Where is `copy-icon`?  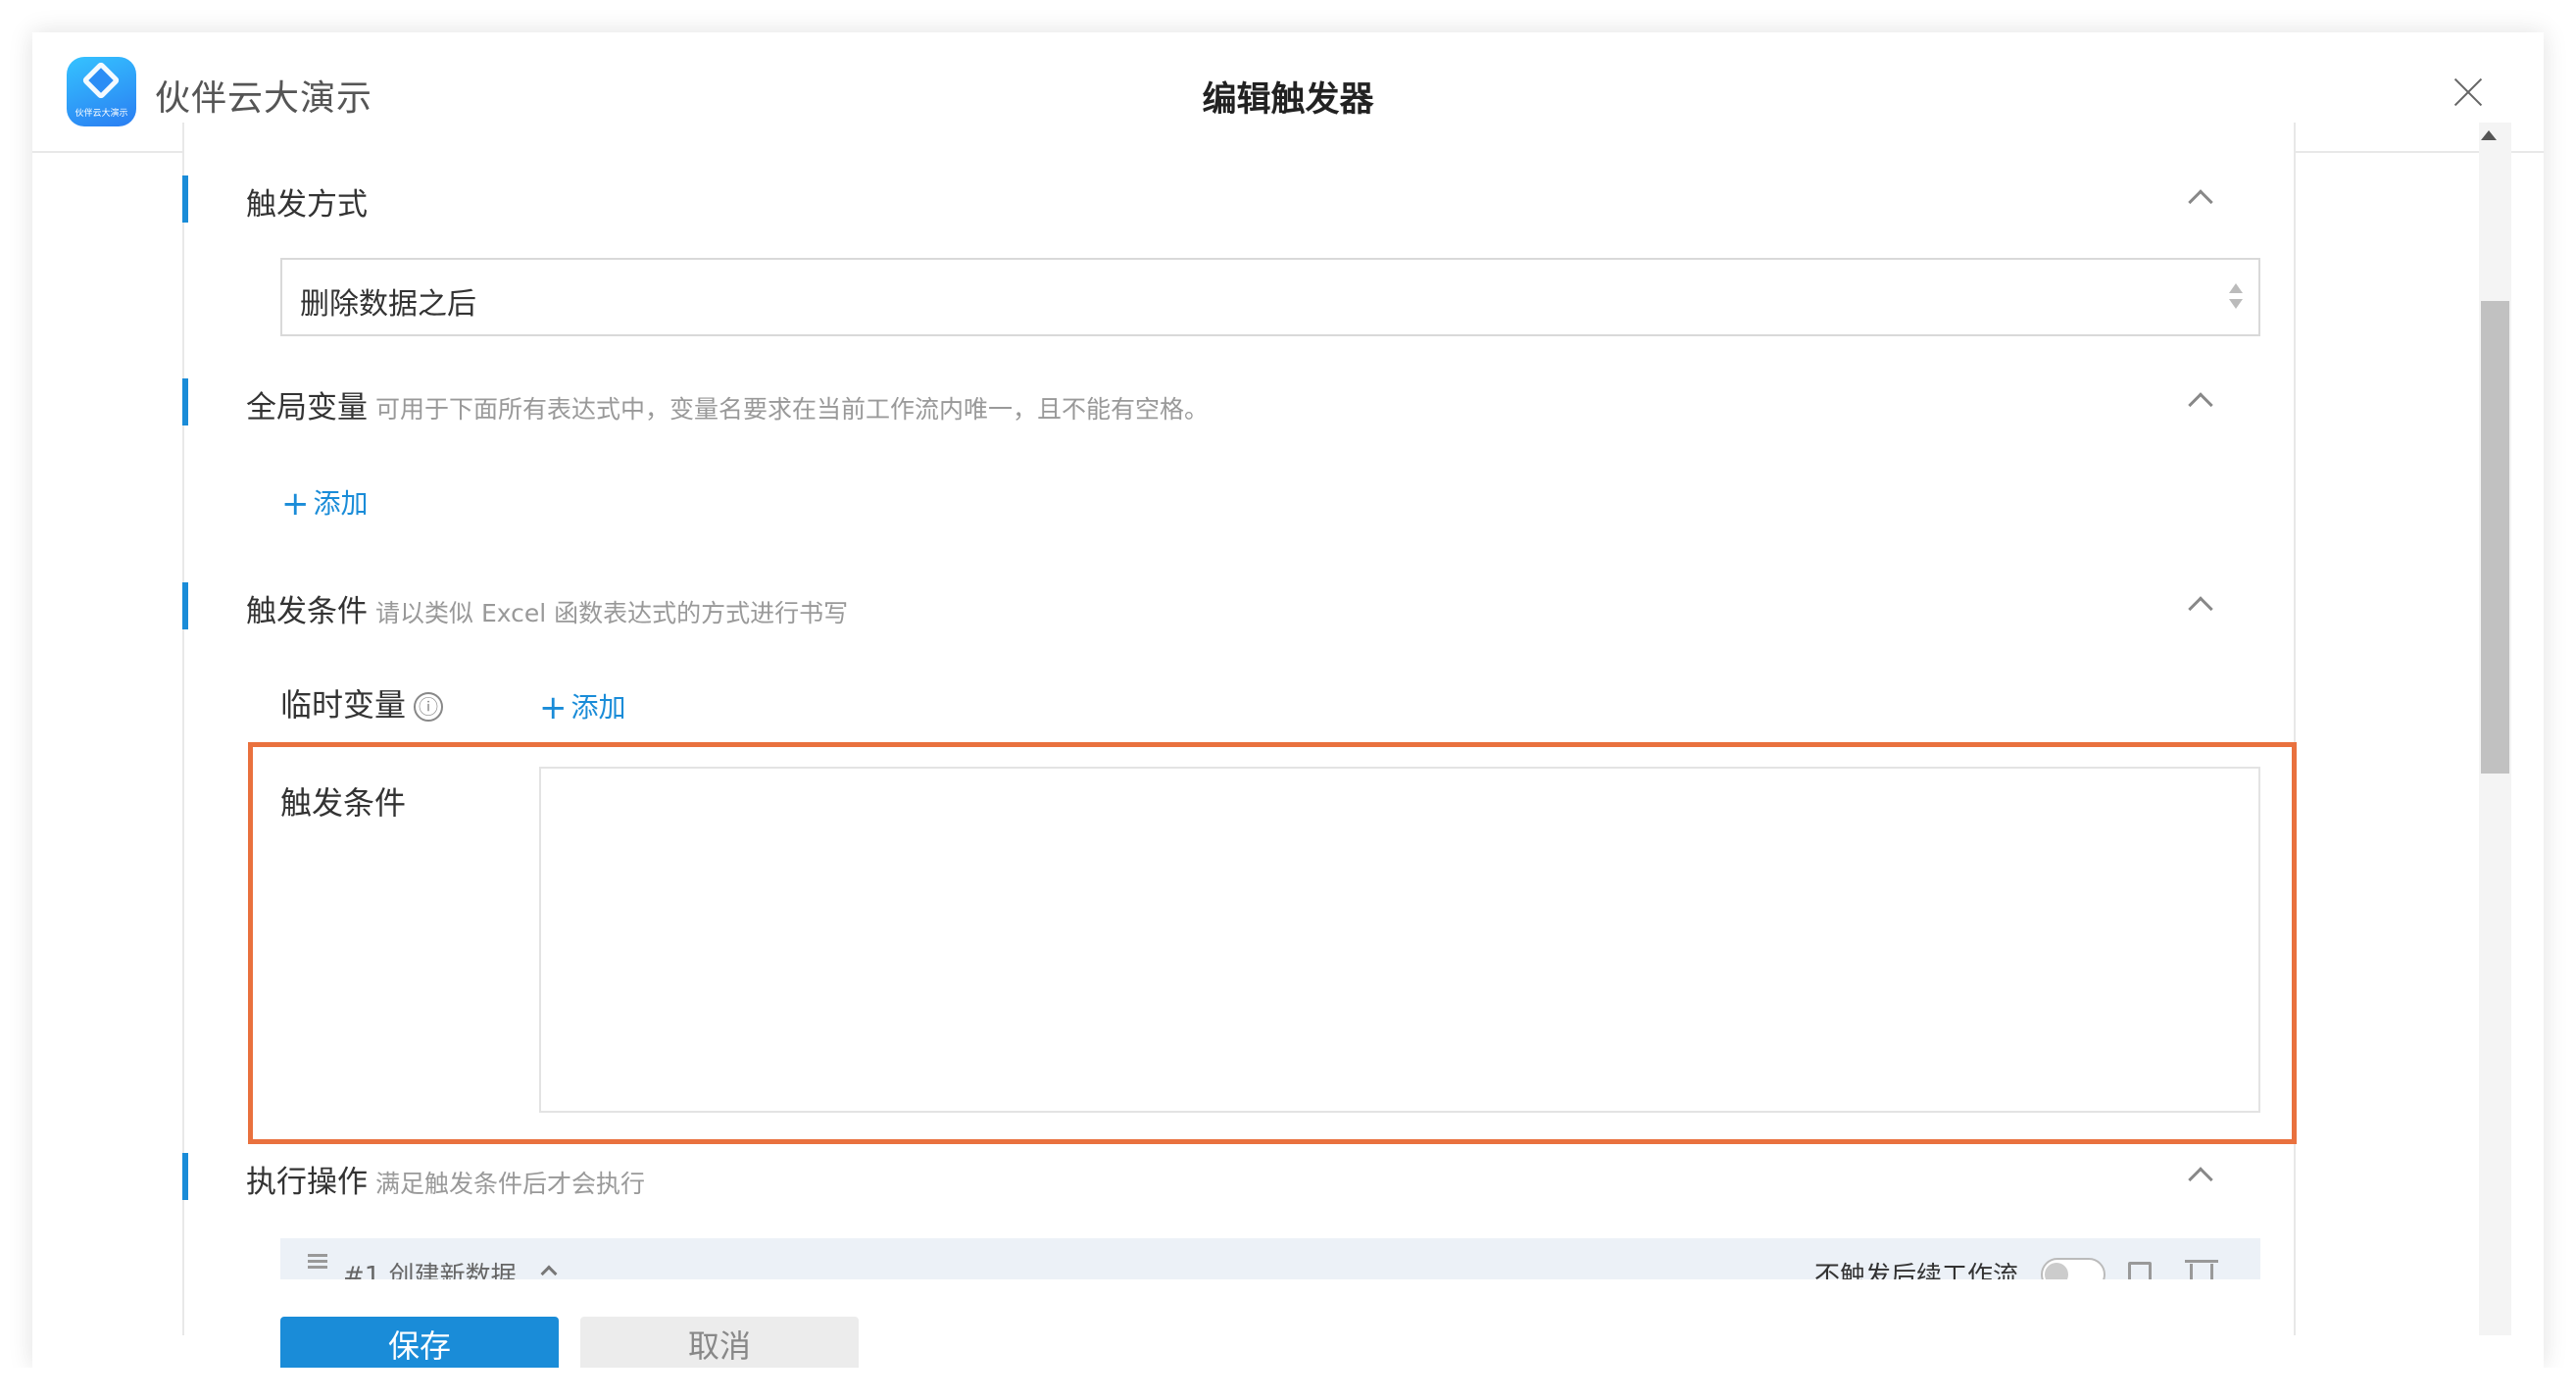 copy-icon is located at coordinates (2140, 1270).